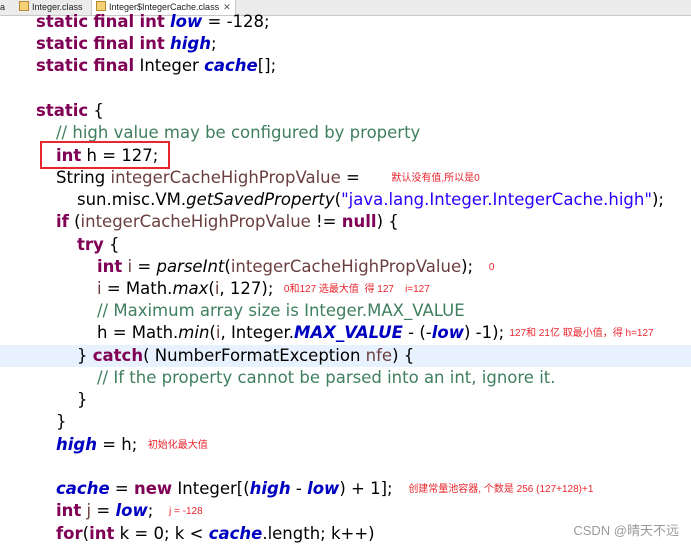 Image resolution: width=691 pixels, height=548 pixels. What do you see at coordinates (581, 333) in the screenshot?
I see `annotation: 127和 21亿 取最小值，得 h=127` at bounding box center [581, 333].